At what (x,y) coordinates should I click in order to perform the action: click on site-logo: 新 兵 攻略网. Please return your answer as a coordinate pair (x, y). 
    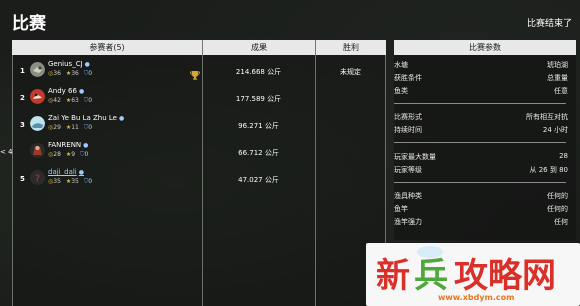
    Looking at the image, I should click on (466, 274).